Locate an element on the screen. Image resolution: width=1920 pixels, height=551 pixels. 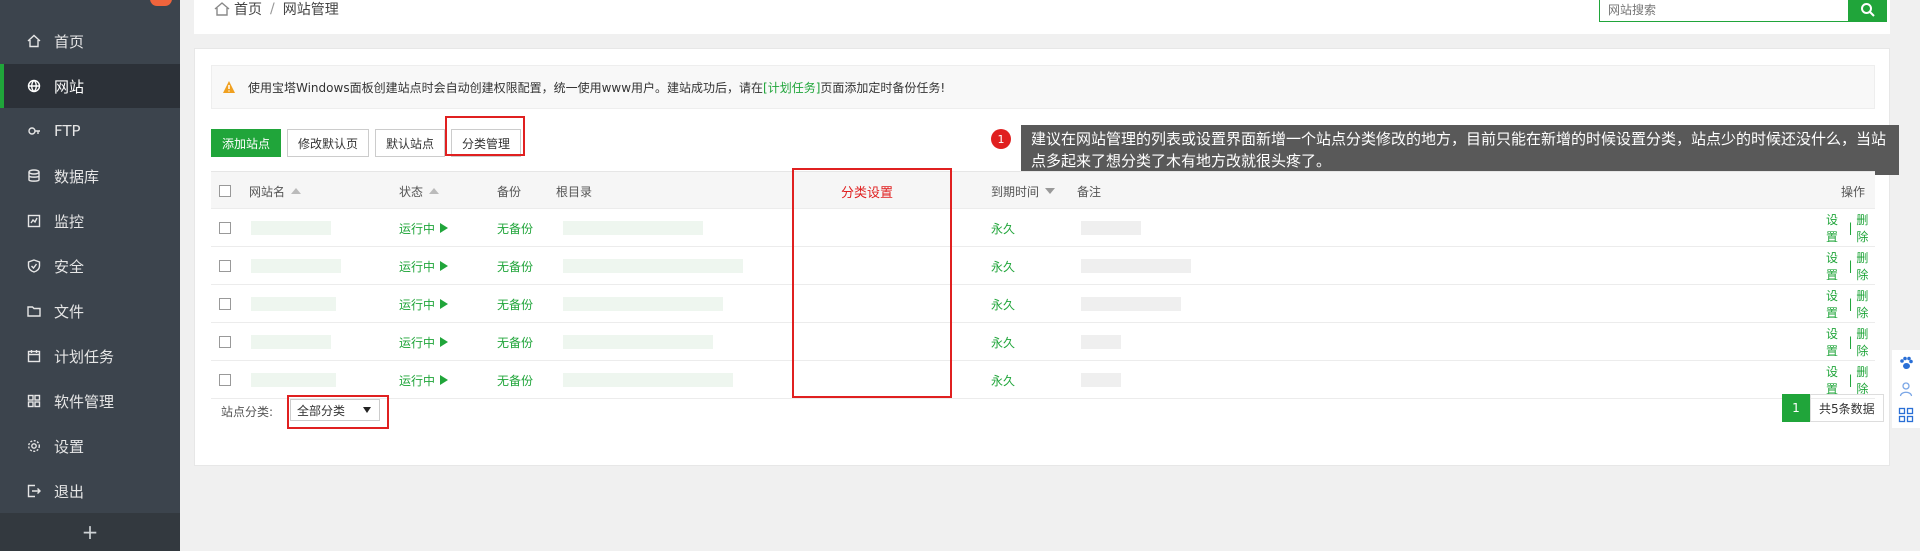
sidebar-item-database: 数据库 is located at coordinates (90, 176).